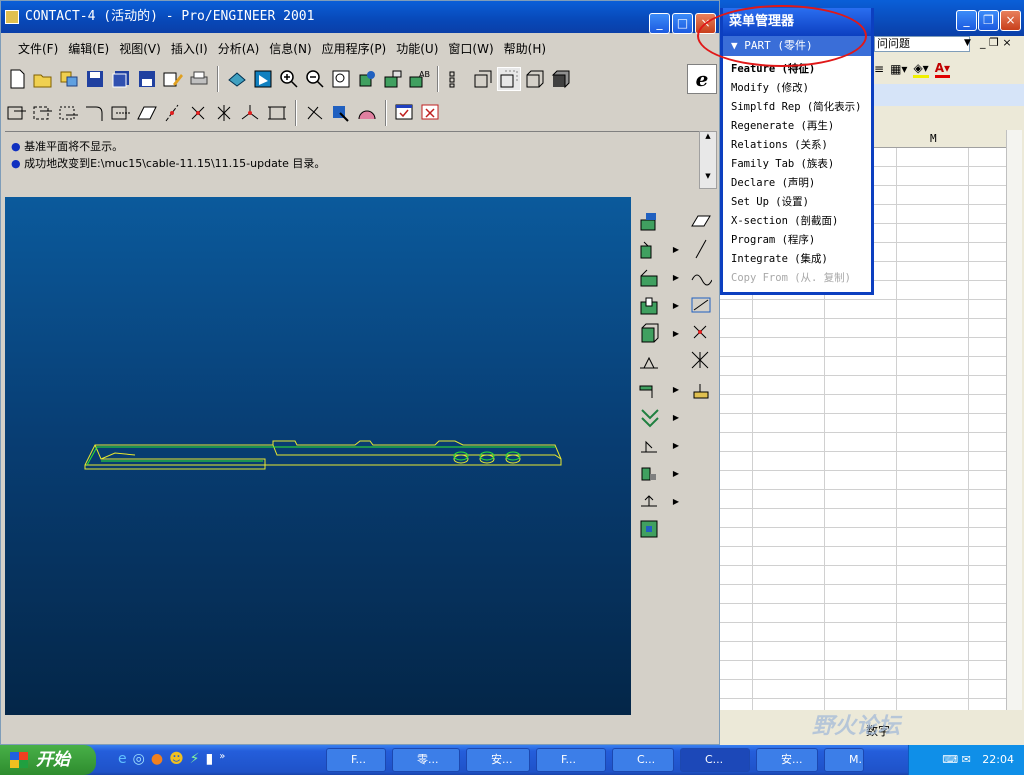 This screenshot has height=775, width=1024. What do you see at coordinates (658, 333) in the screenshot?
I see `feature-shell-icon: ▶` at bounding box center [658, 333].